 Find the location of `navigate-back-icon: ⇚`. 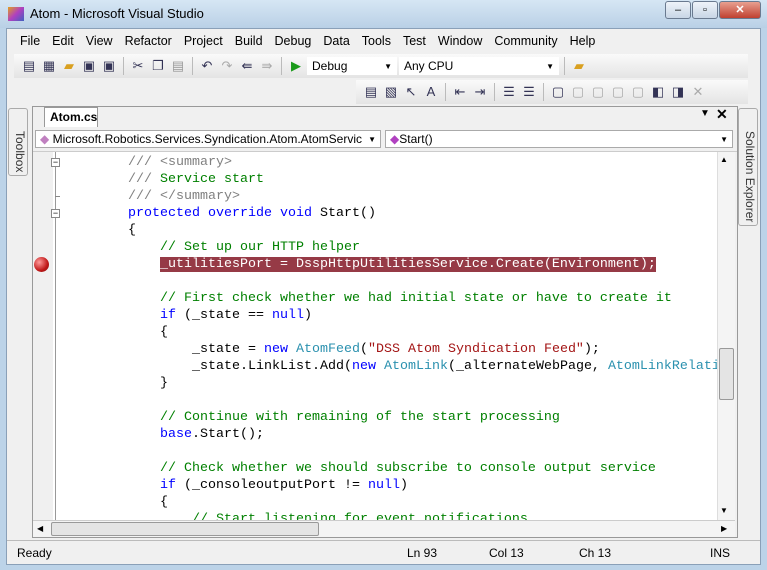

navigate-back-icon: ⇚ is located at coordinates (247, 66).